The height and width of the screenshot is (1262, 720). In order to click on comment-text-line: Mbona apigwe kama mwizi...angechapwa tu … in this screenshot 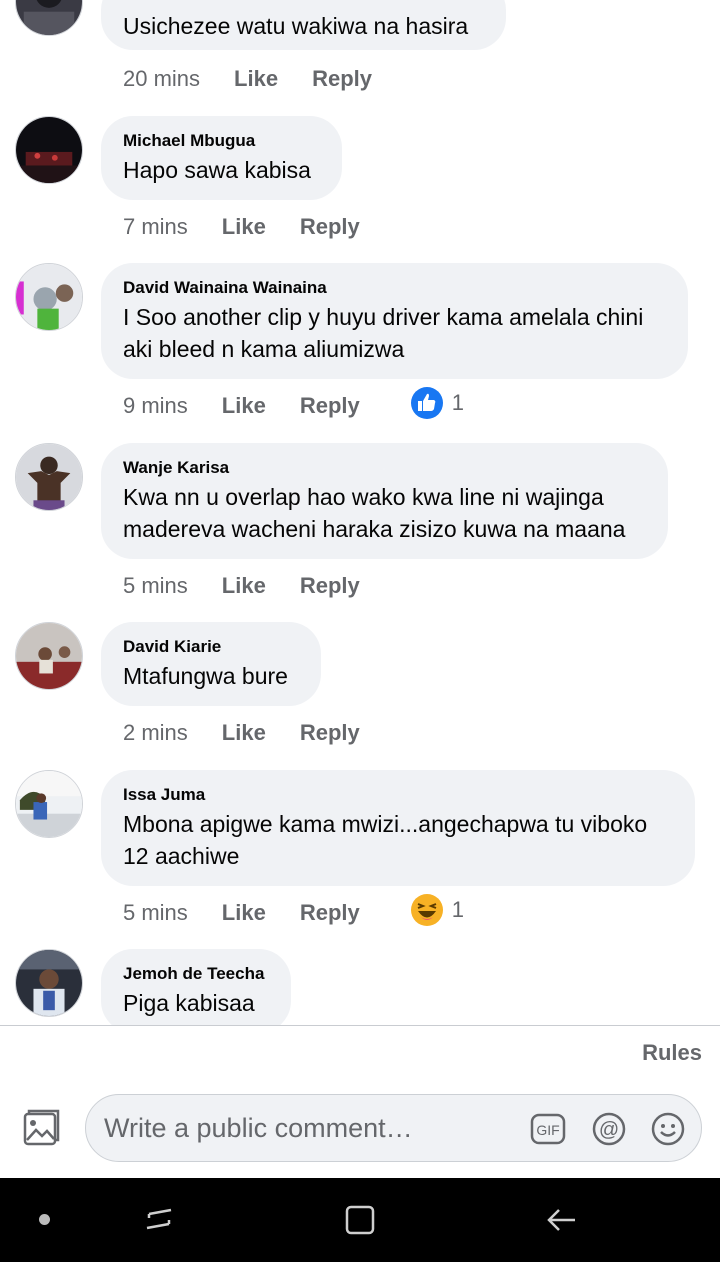, I will do `click(385, 824)`.